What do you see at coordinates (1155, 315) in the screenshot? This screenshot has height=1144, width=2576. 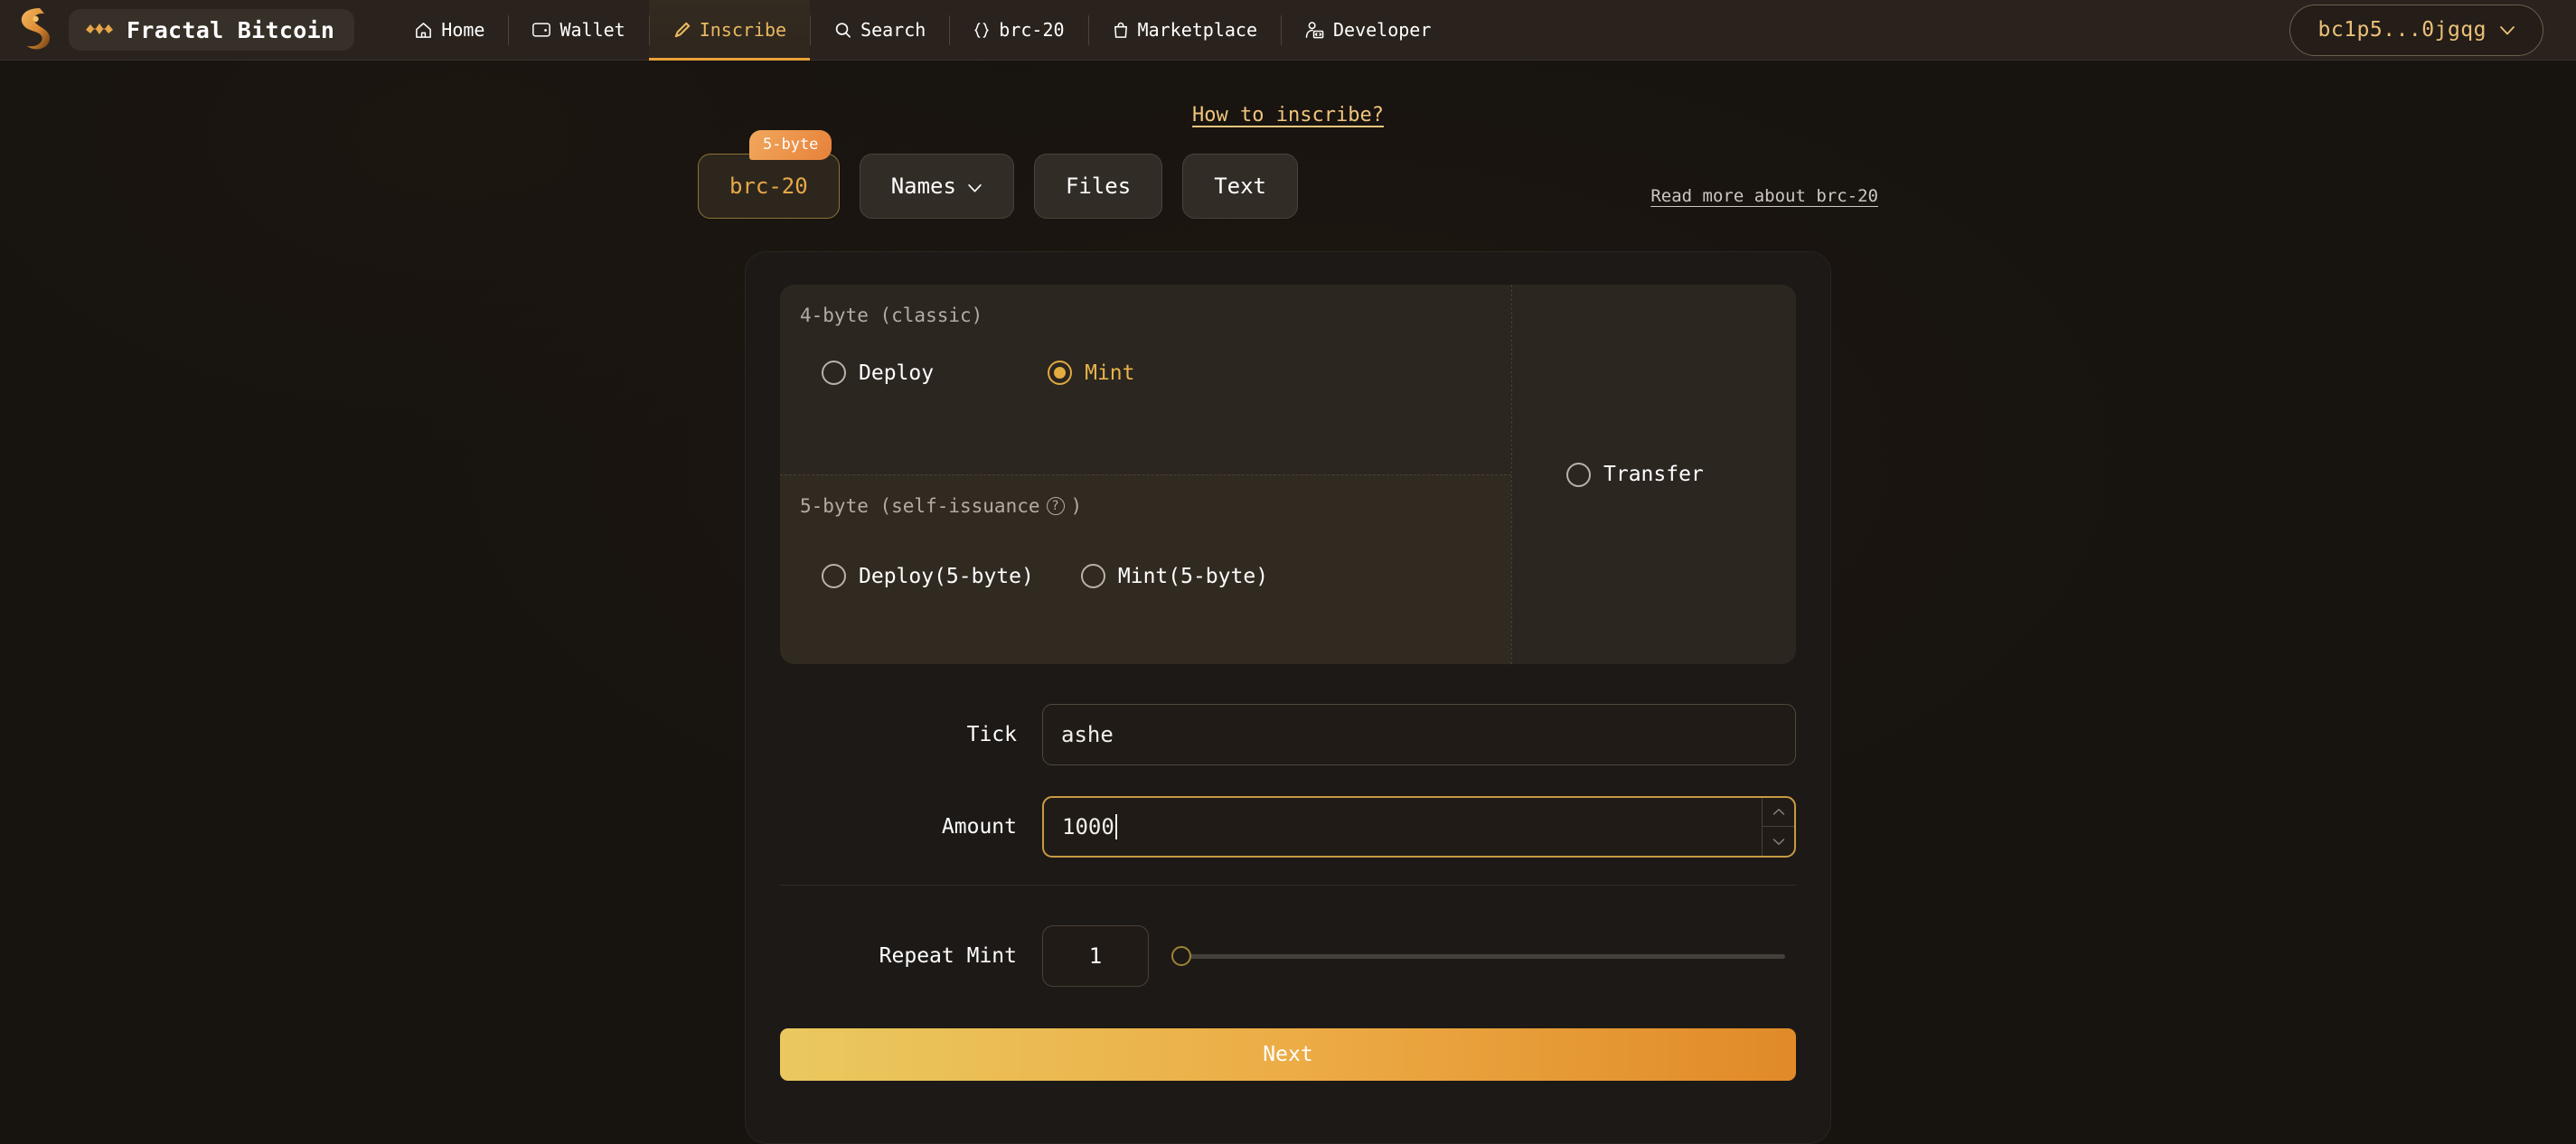 I see `mode-section-classic-title: 4-byte (classic)` at bounding box center [1155, 315].